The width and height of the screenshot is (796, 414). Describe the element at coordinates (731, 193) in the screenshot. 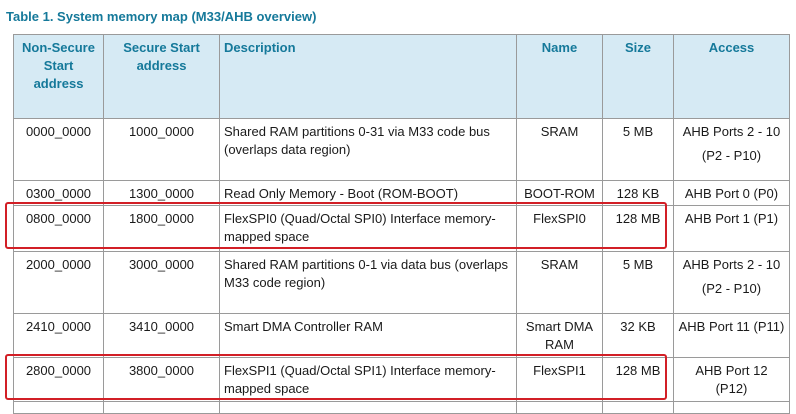

I see `cell-access: AHB Port 0 (P0)` at that location.